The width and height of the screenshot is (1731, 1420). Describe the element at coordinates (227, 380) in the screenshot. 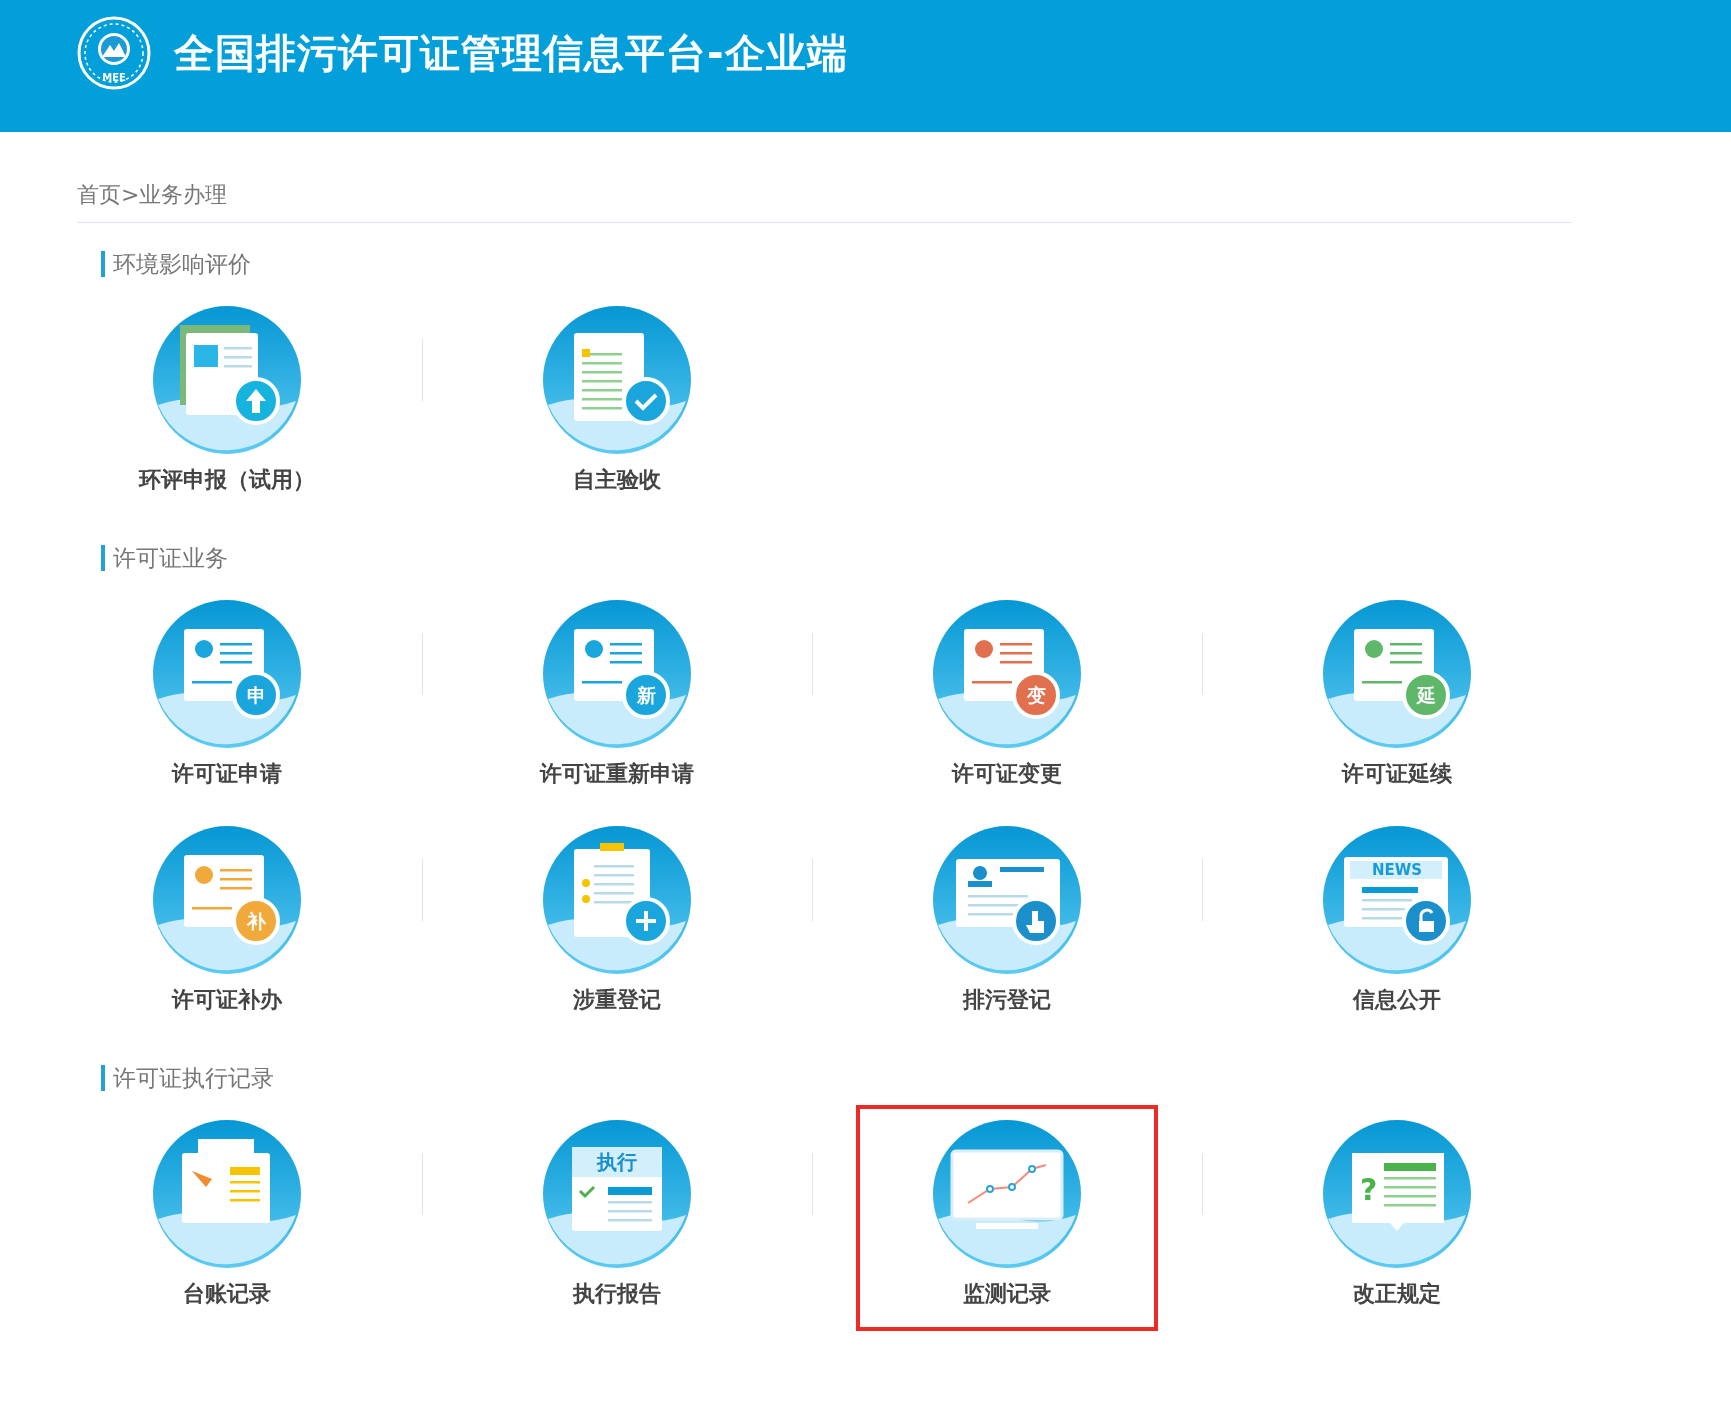

I see `document-upload-icon` at that location.